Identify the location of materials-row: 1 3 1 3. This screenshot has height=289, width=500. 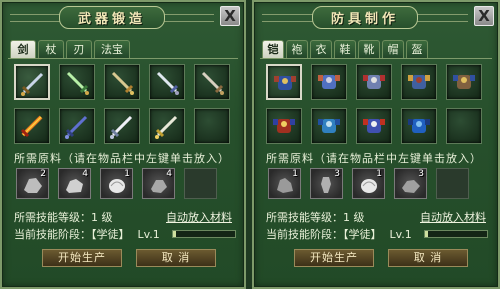
(368, 183).